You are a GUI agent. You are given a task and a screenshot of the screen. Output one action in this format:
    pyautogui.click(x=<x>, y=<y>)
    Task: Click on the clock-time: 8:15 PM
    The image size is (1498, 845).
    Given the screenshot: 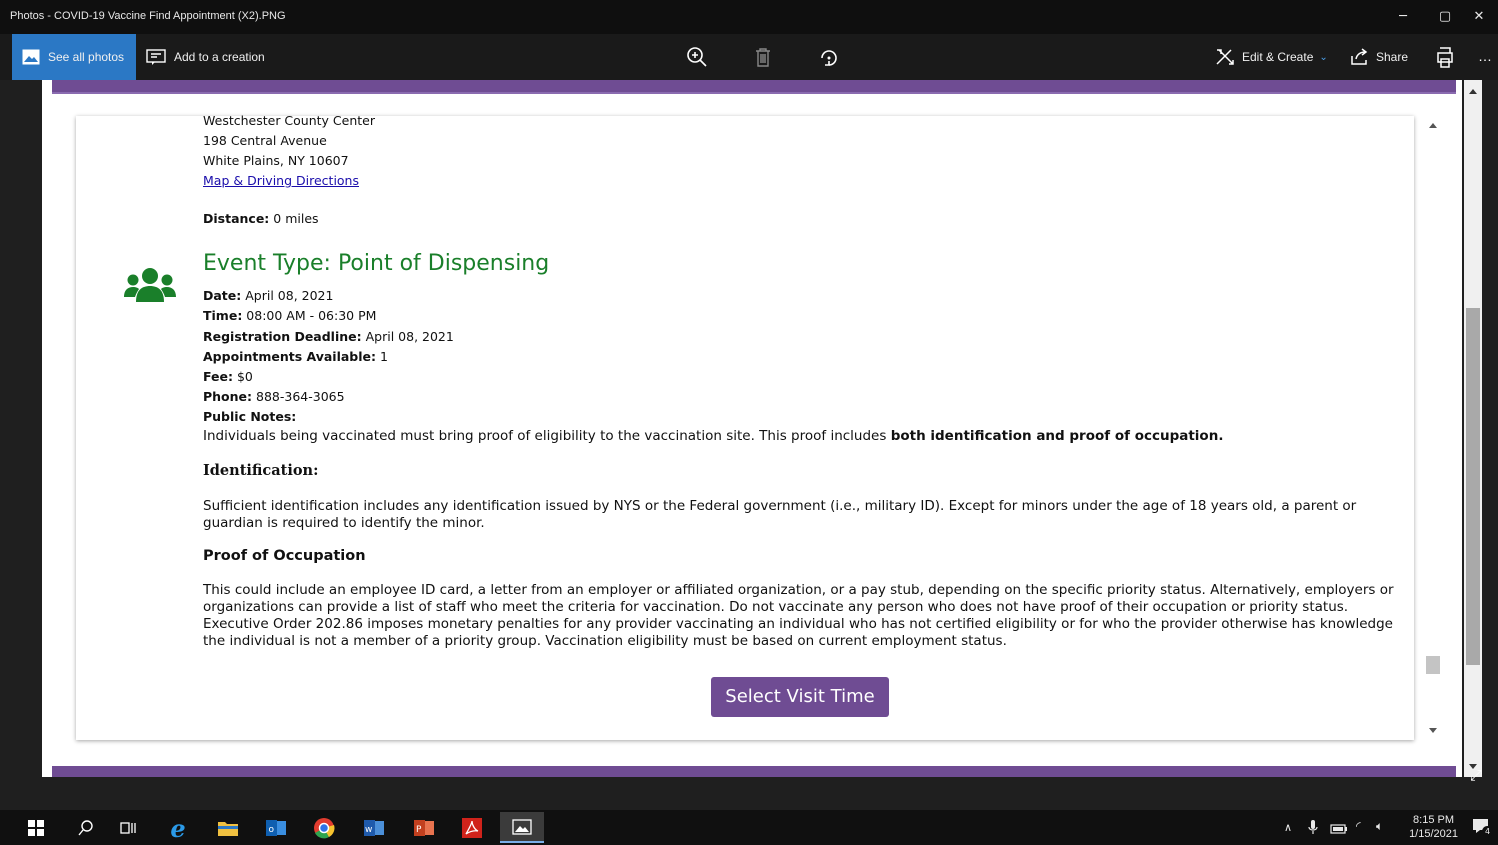 What is the action you would take?
    pyautogui.click(x=1434, y=820)
    